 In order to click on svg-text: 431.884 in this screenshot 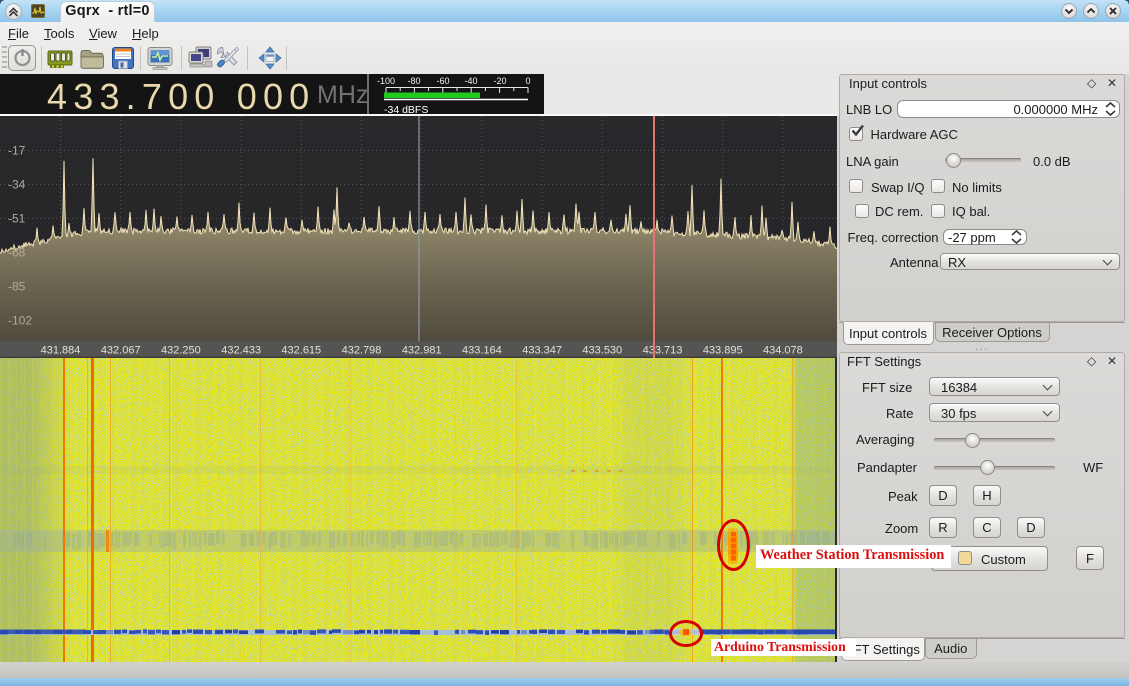, I will do `click(61, 351)`.